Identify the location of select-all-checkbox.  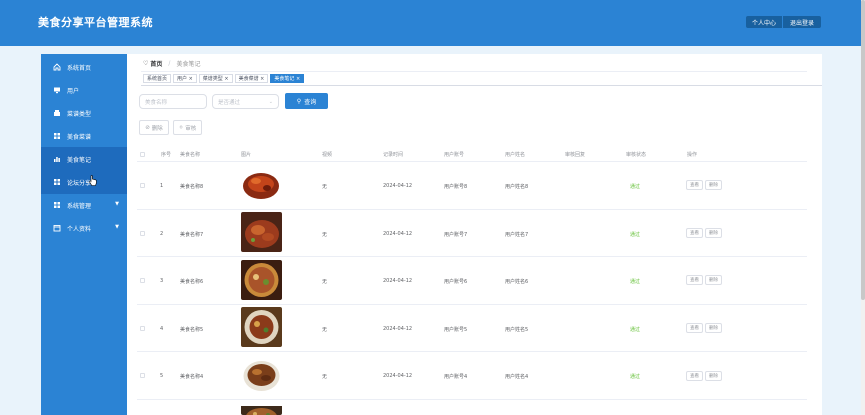
(142, 154).